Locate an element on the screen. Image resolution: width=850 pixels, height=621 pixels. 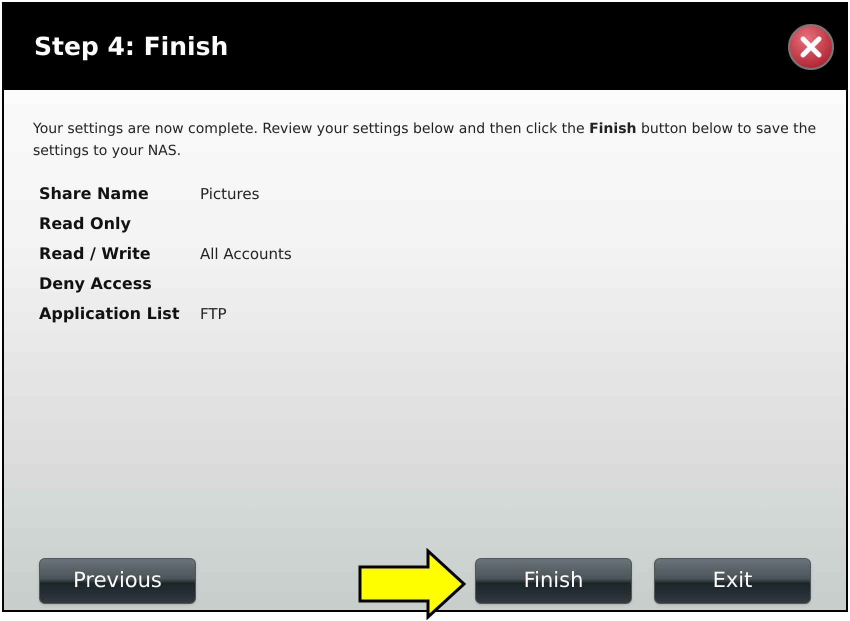
setting-value: FTP is located at coordinates (214, 314).